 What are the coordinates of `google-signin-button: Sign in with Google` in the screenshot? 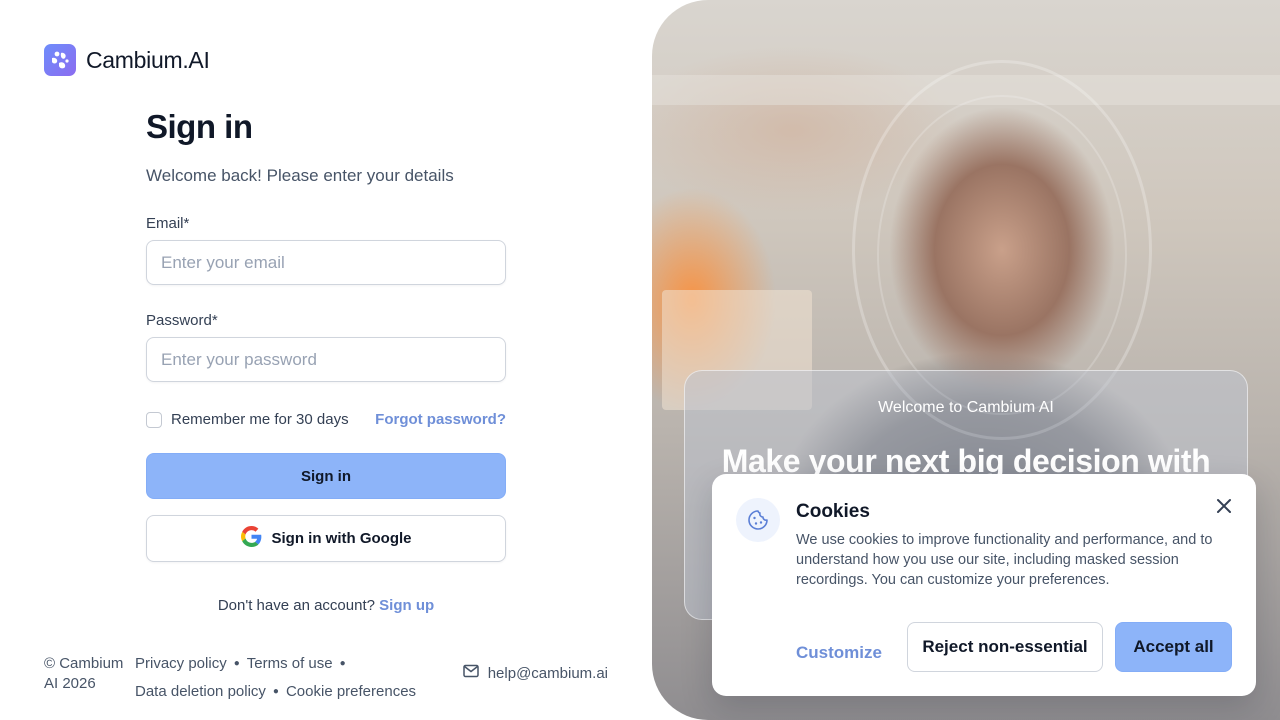 It's located at (326, 538).